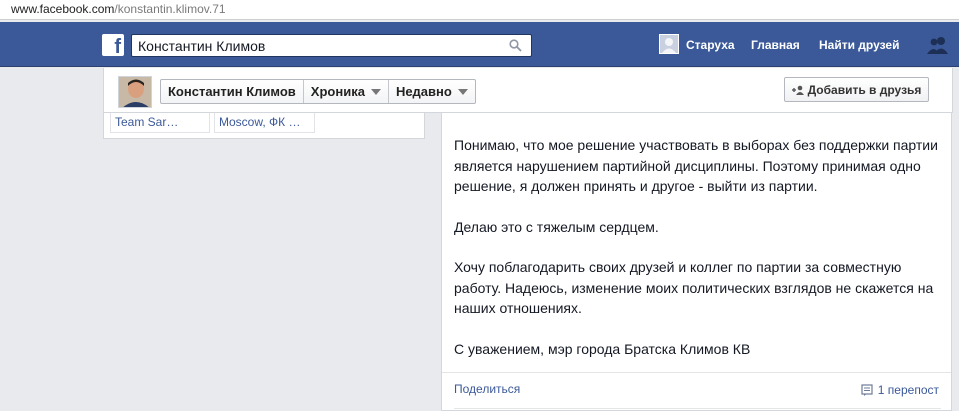  I want to click on post-bottom-divider, so click(697, 408).